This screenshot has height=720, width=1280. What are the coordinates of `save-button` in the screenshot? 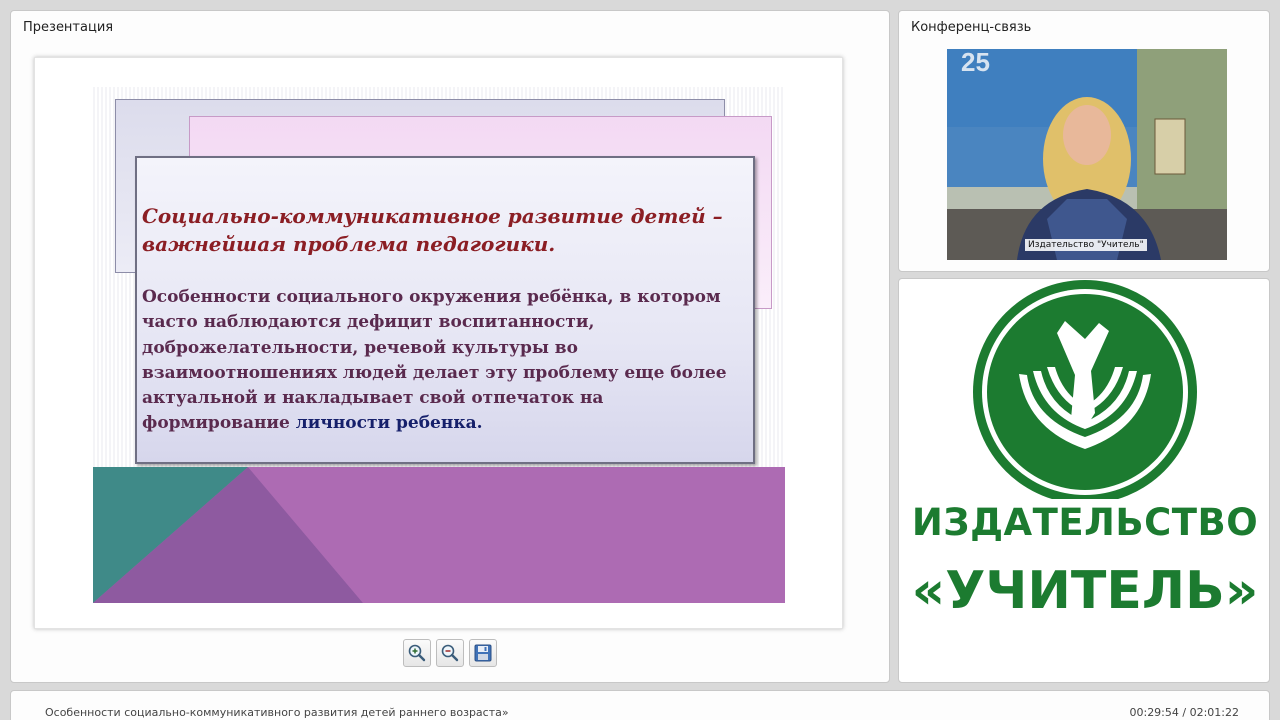 It's located at (483, 653).